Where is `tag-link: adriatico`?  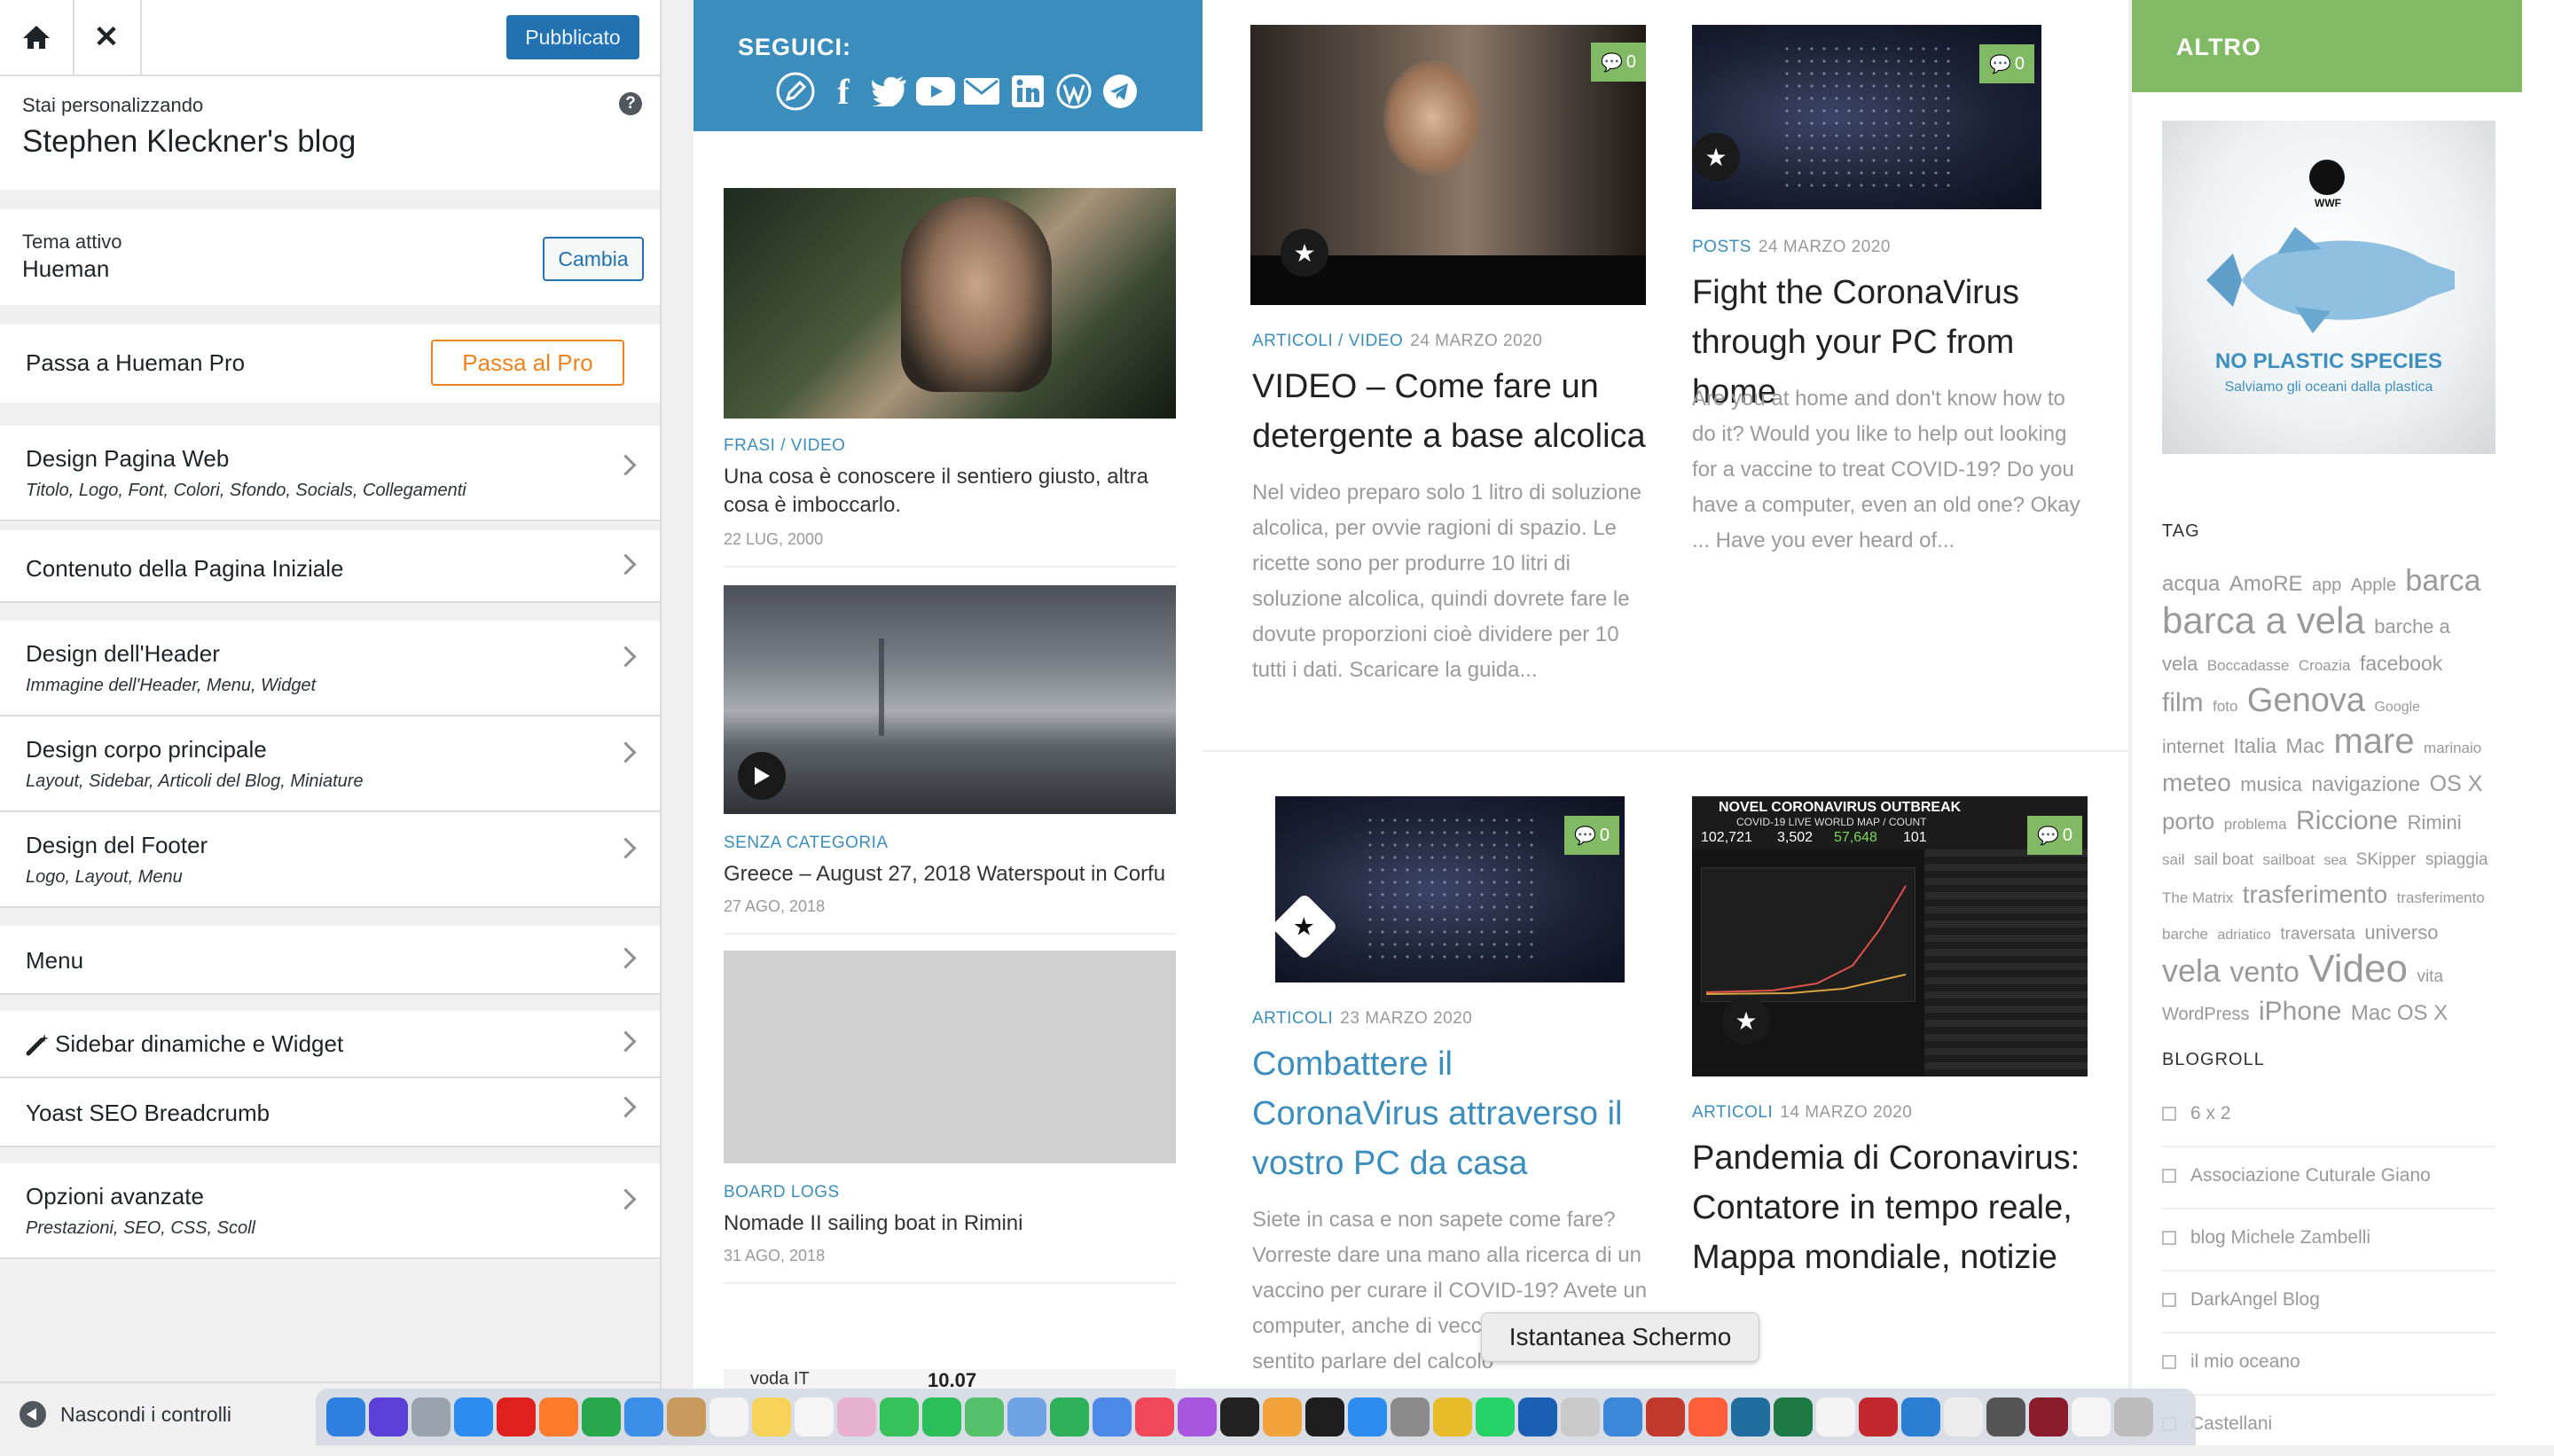 tag-link: adriatico is located at coordinates (2243, 935).